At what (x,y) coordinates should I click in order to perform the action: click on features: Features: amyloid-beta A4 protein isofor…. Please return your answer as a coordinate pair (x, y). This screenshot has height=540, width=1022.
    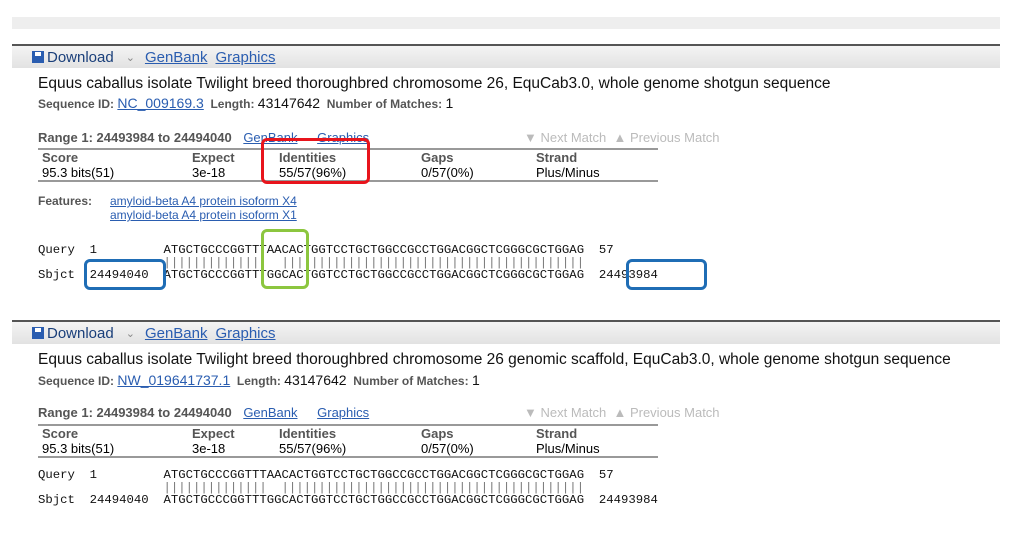
    Looking at the image, I should click on (167, 208).